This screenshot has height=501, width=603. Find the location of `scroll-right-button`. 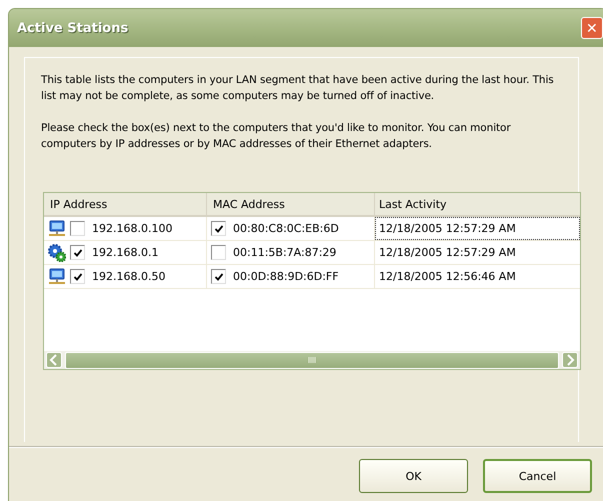

scroll-right-button is located at coordinates (570, 360).